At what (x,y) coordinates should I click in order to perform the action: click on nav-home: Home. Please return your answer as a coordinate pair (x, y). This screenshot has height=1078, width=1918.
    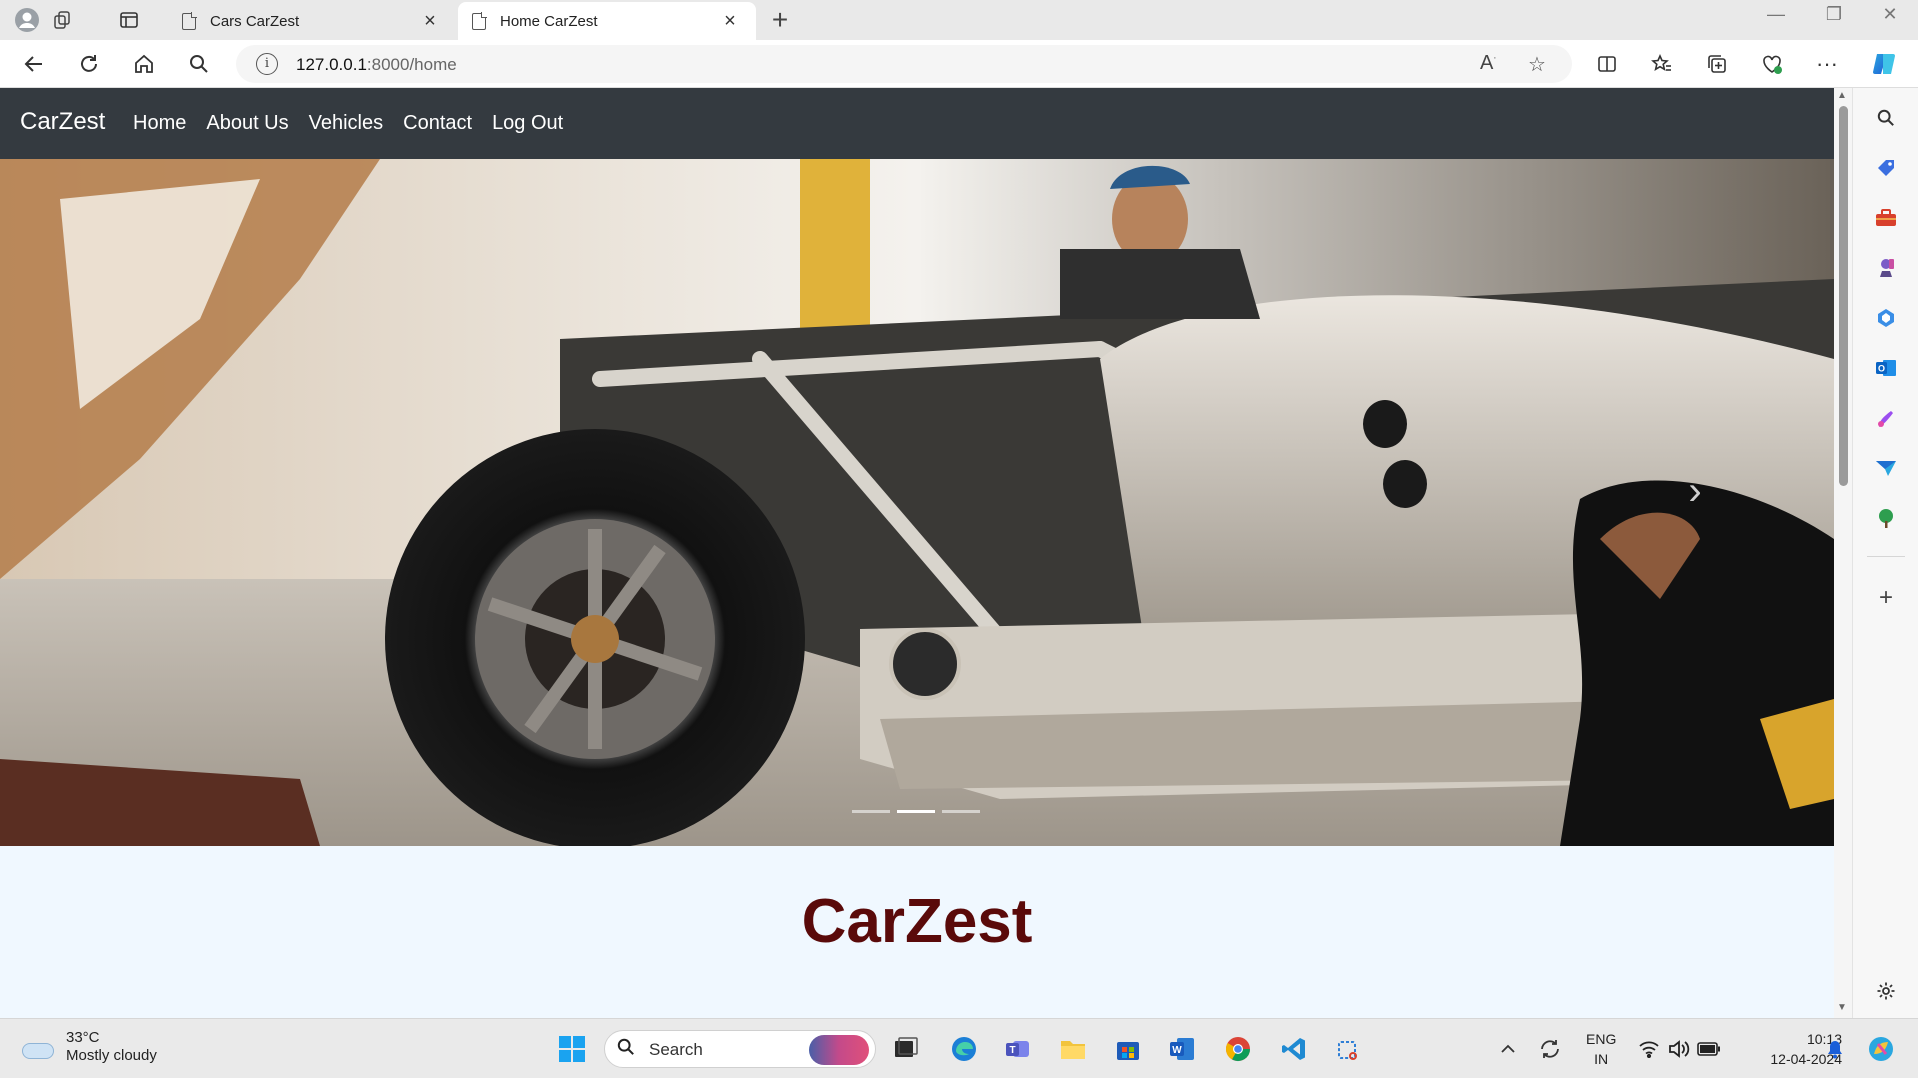
    Looking at the image, I should click on (159, 123).